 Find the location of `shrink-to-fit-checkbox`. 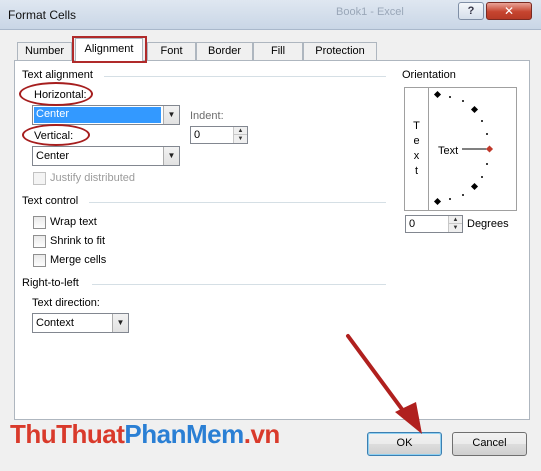

shrink-to-fit-checkbox is located at coordinates (39, 241).